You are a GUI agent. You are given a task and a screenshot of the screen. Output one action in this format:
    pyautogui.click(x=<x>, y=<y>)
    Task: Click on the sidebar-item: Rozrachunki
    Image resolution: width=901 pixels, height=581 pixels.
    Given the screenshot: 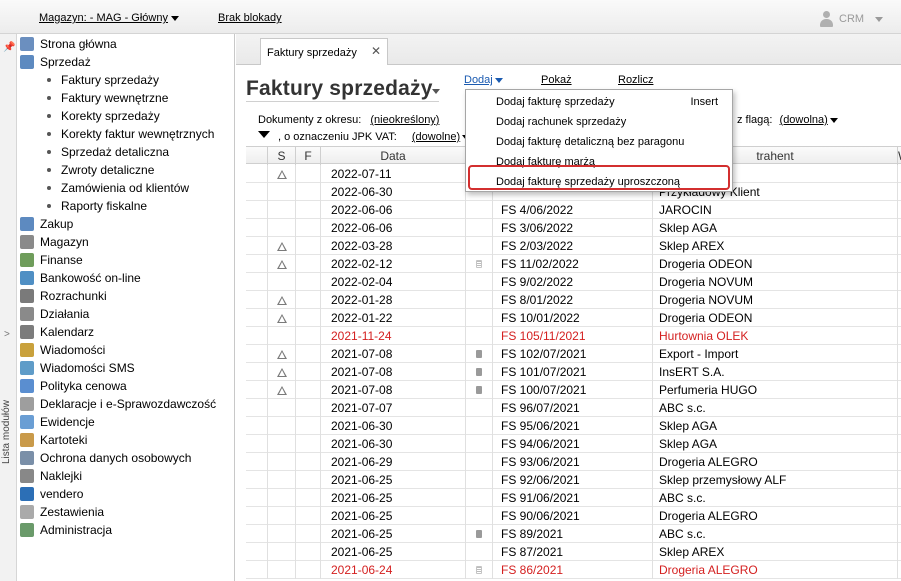 What is the action you would take?
    pyautogui.click(x=62, y=296)
    